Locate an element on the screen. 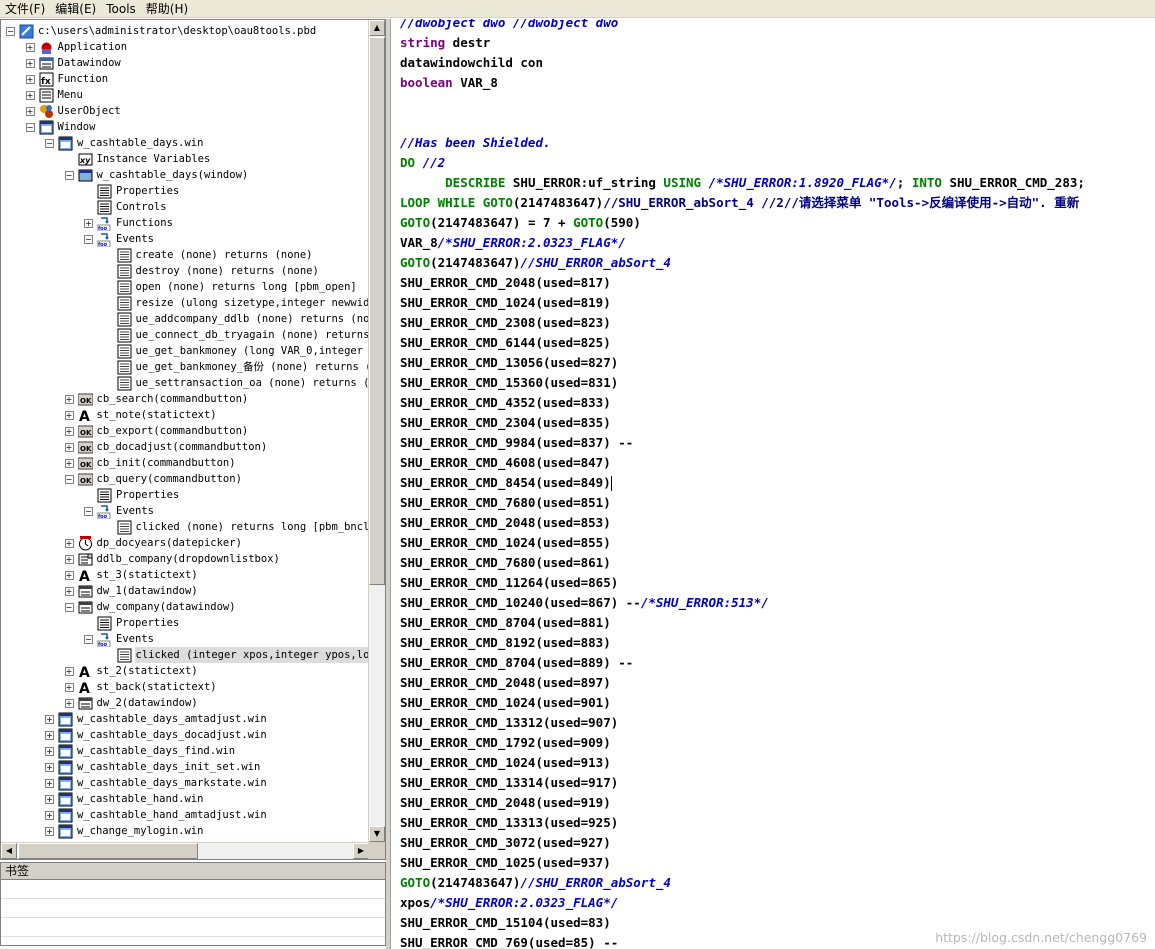  tree-node: + Ast_back(statictext) is located at coordinates (141, 687).